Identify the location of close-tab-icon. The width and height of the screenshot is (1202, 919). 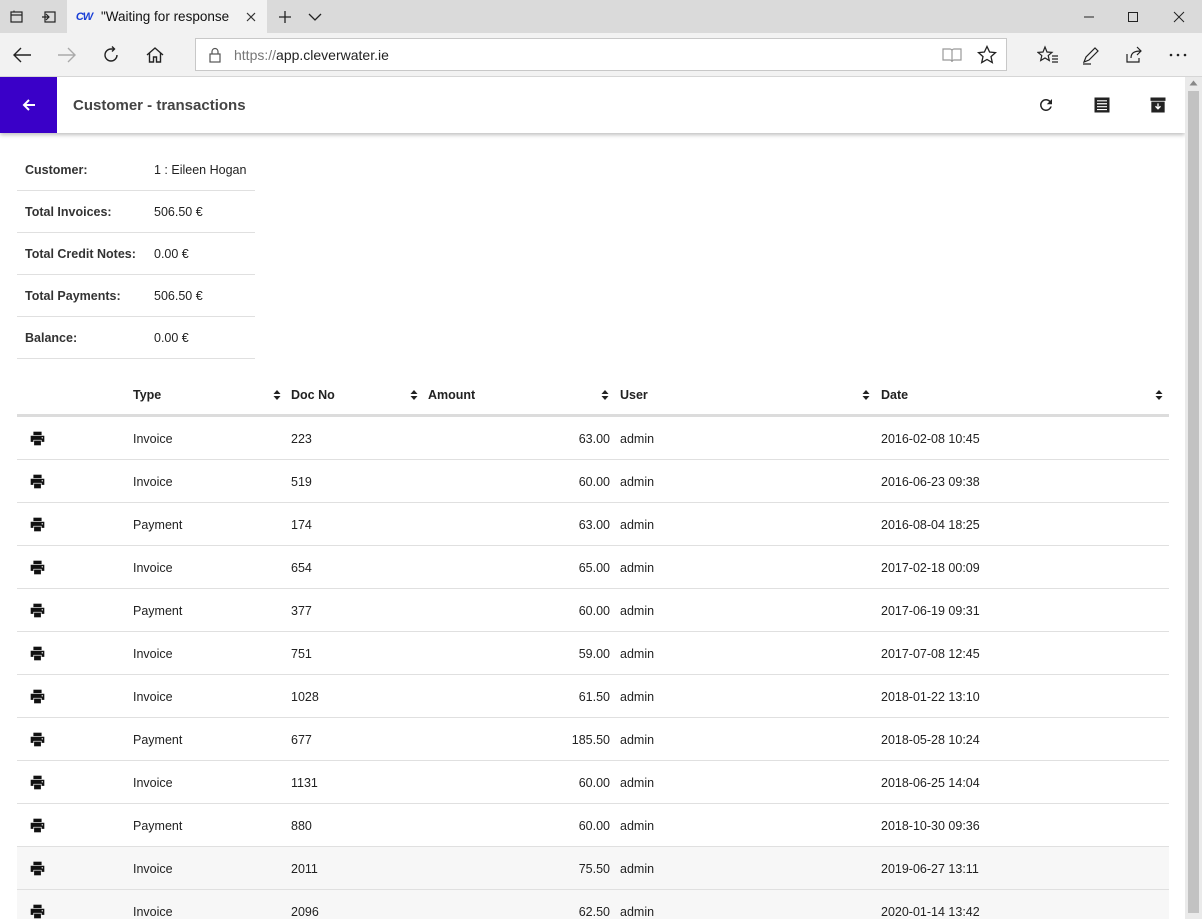
(250, 16).